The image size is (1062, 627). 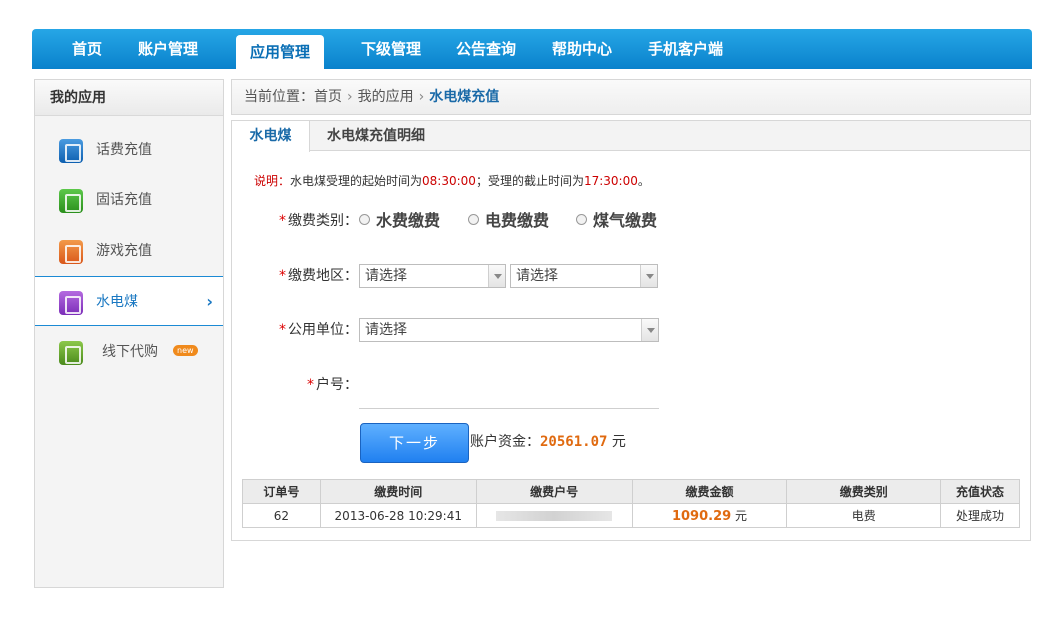 I want to click on account-number-row: * 户号：, so click(x=631, y=391).